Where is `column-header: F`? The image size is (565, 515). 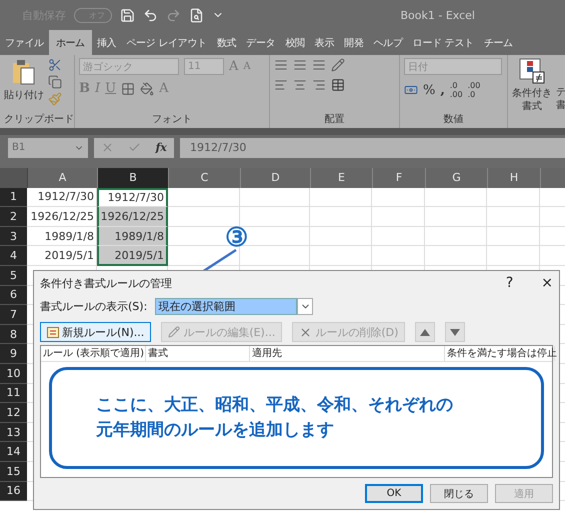 column-header: F is located at coordinates (399, 178).